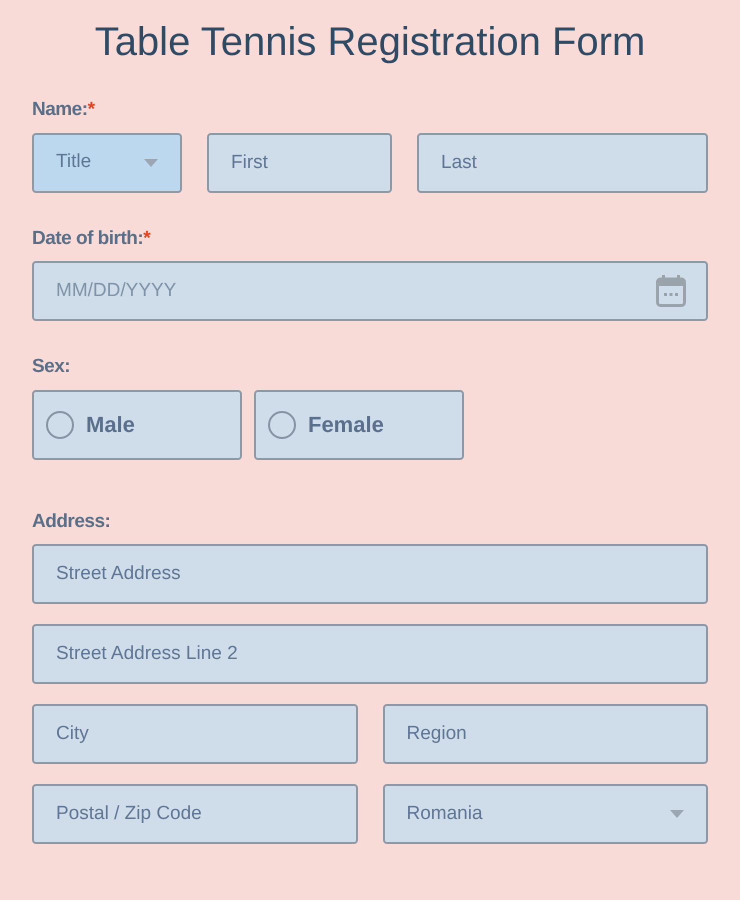  I want to click on date-field: MM/DD/YYYY, so click(370, 291).